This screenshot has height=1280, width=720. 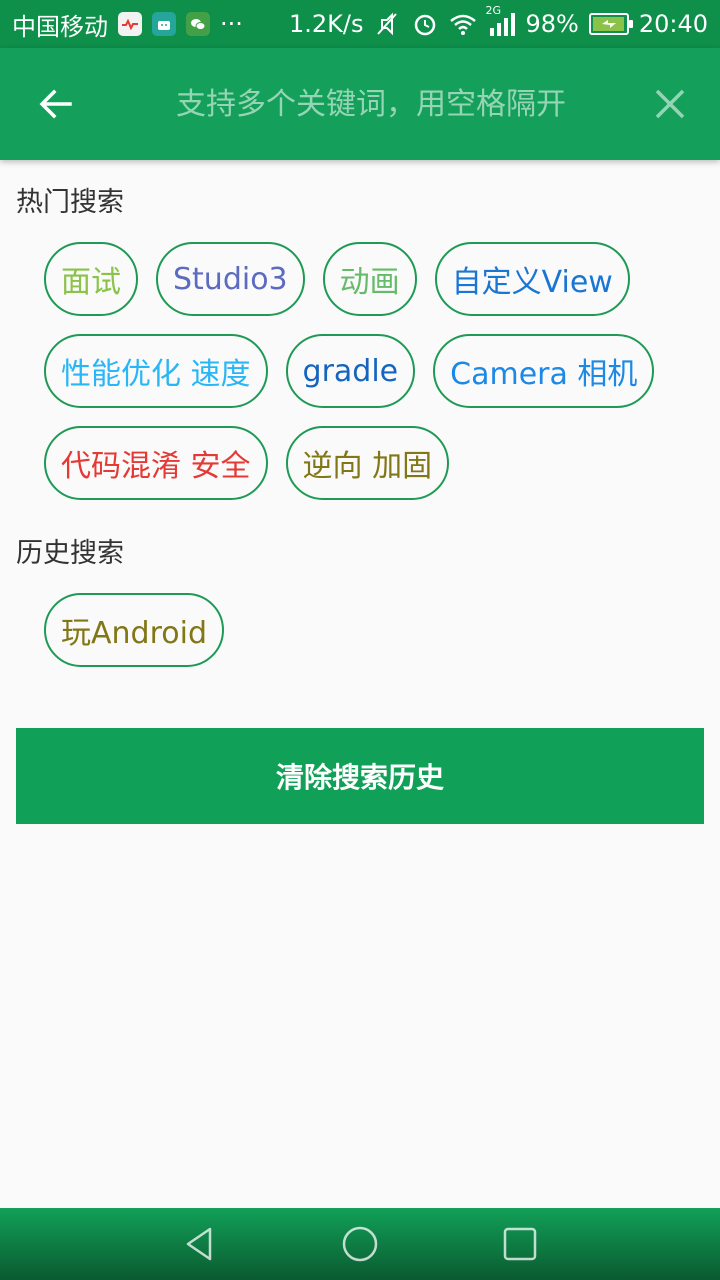 I want to click on clear-search-button, so click(x=670, y=104).